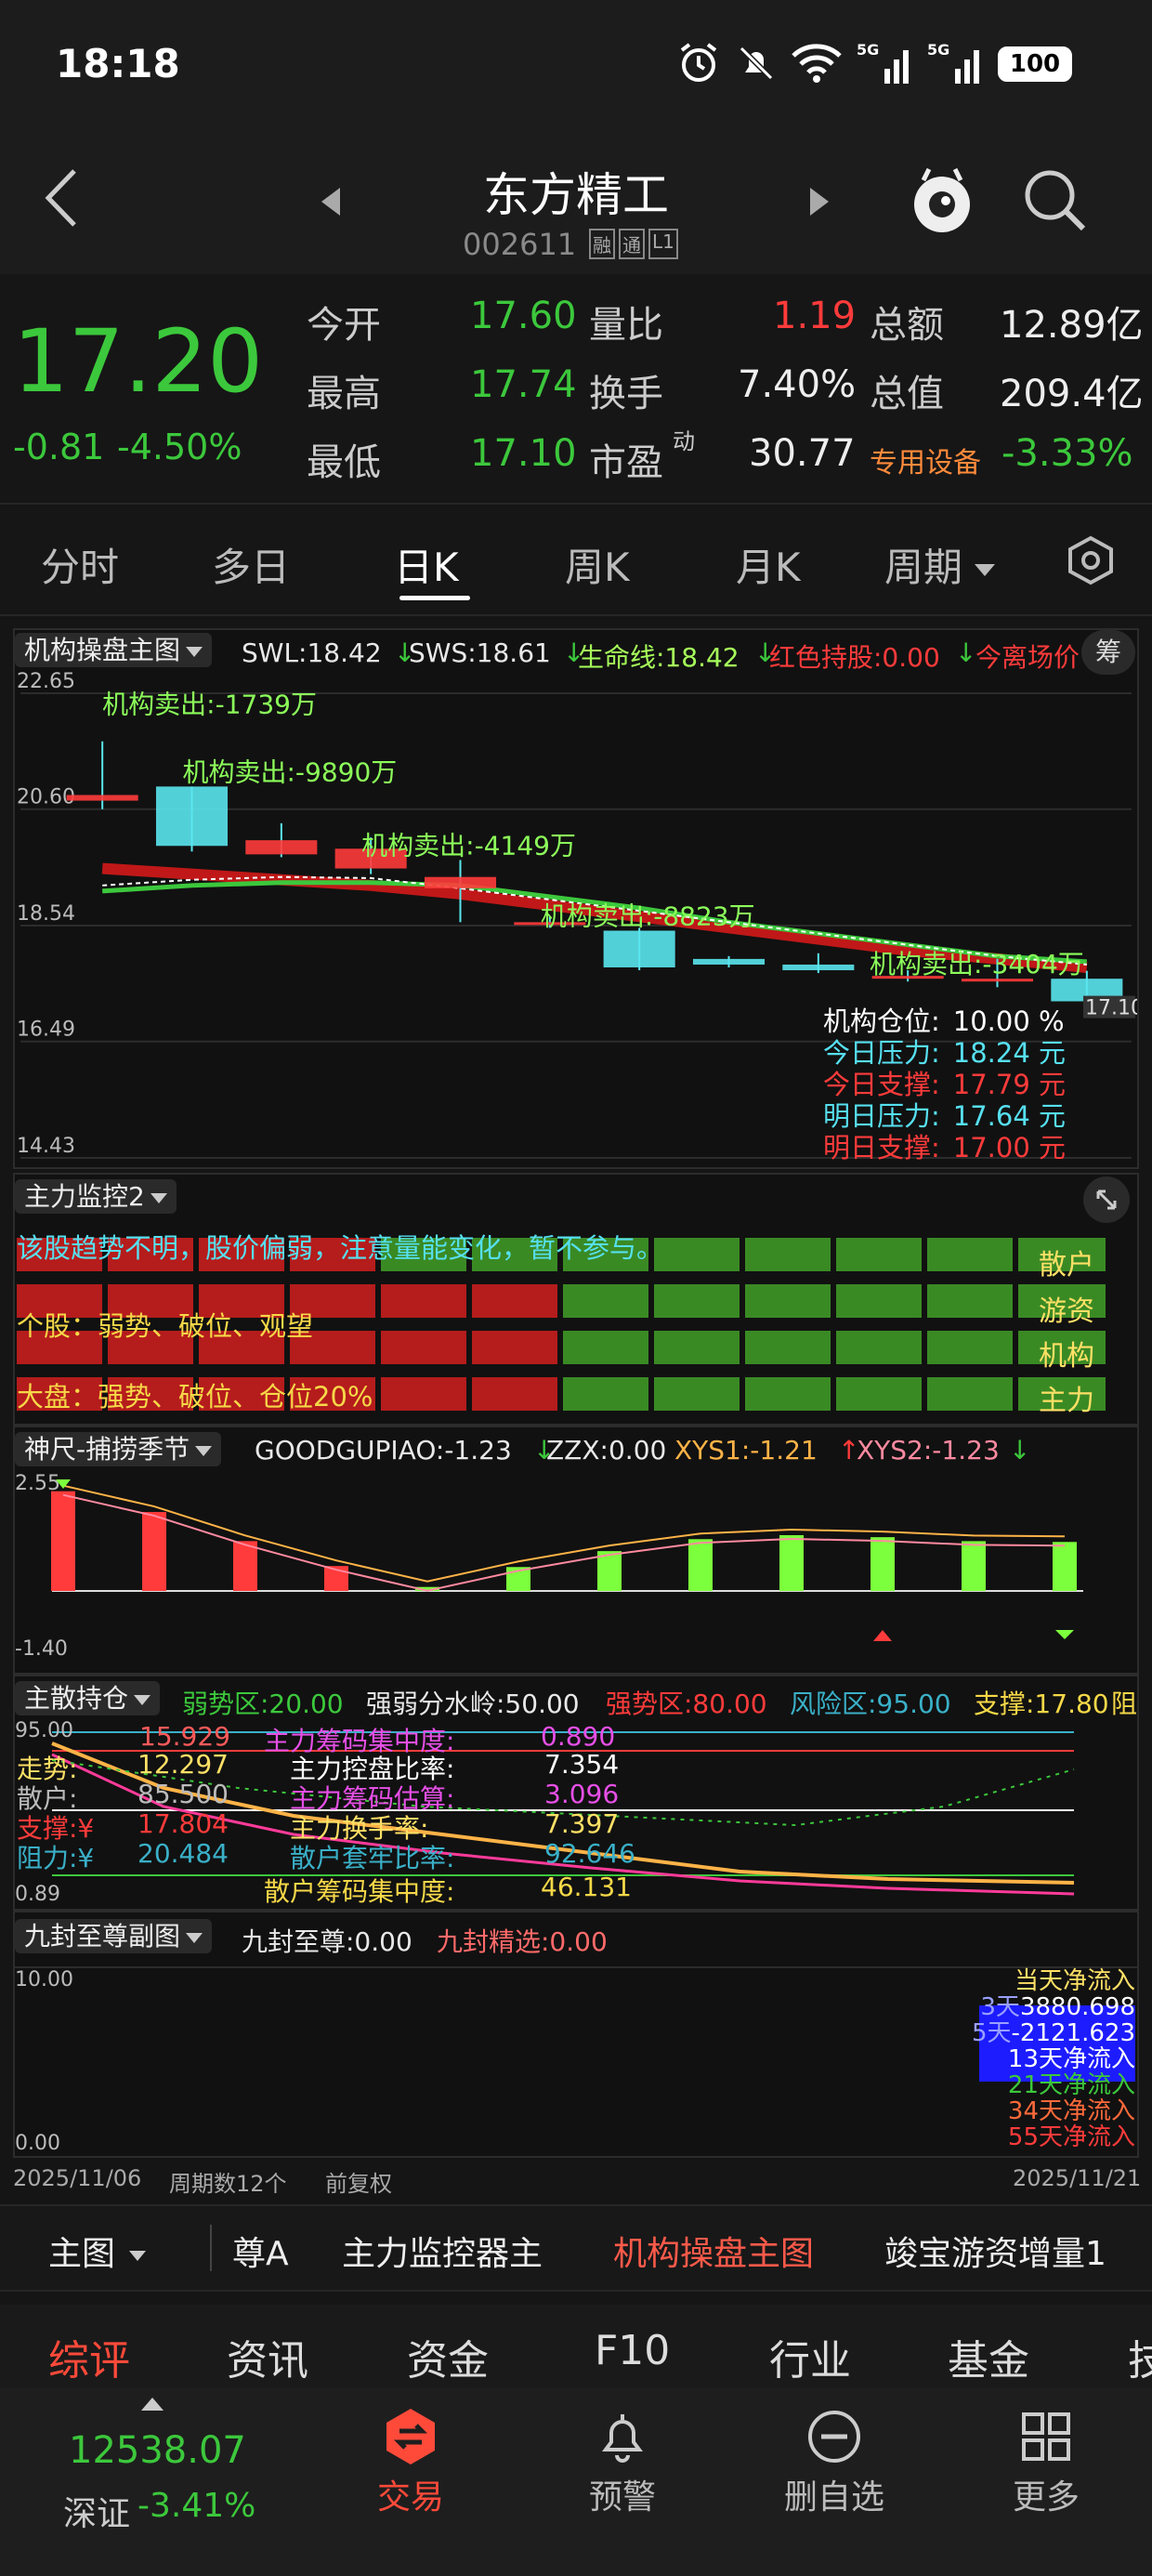 This screenshot has width=1152, height=2576. Describe the element at coordinates (184, 1736) in the screenshot. I see `holdings-top-value: 15.929` at that location.